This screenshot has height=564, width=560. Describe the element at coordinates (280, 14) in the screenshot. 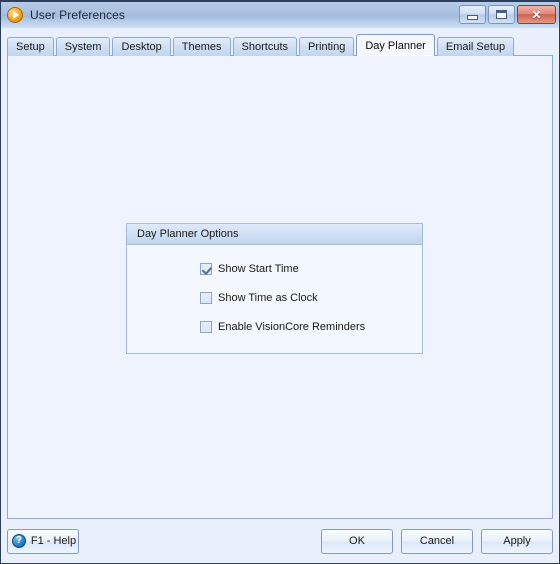

I see `title-bar: User Preferences ✕` at that location.